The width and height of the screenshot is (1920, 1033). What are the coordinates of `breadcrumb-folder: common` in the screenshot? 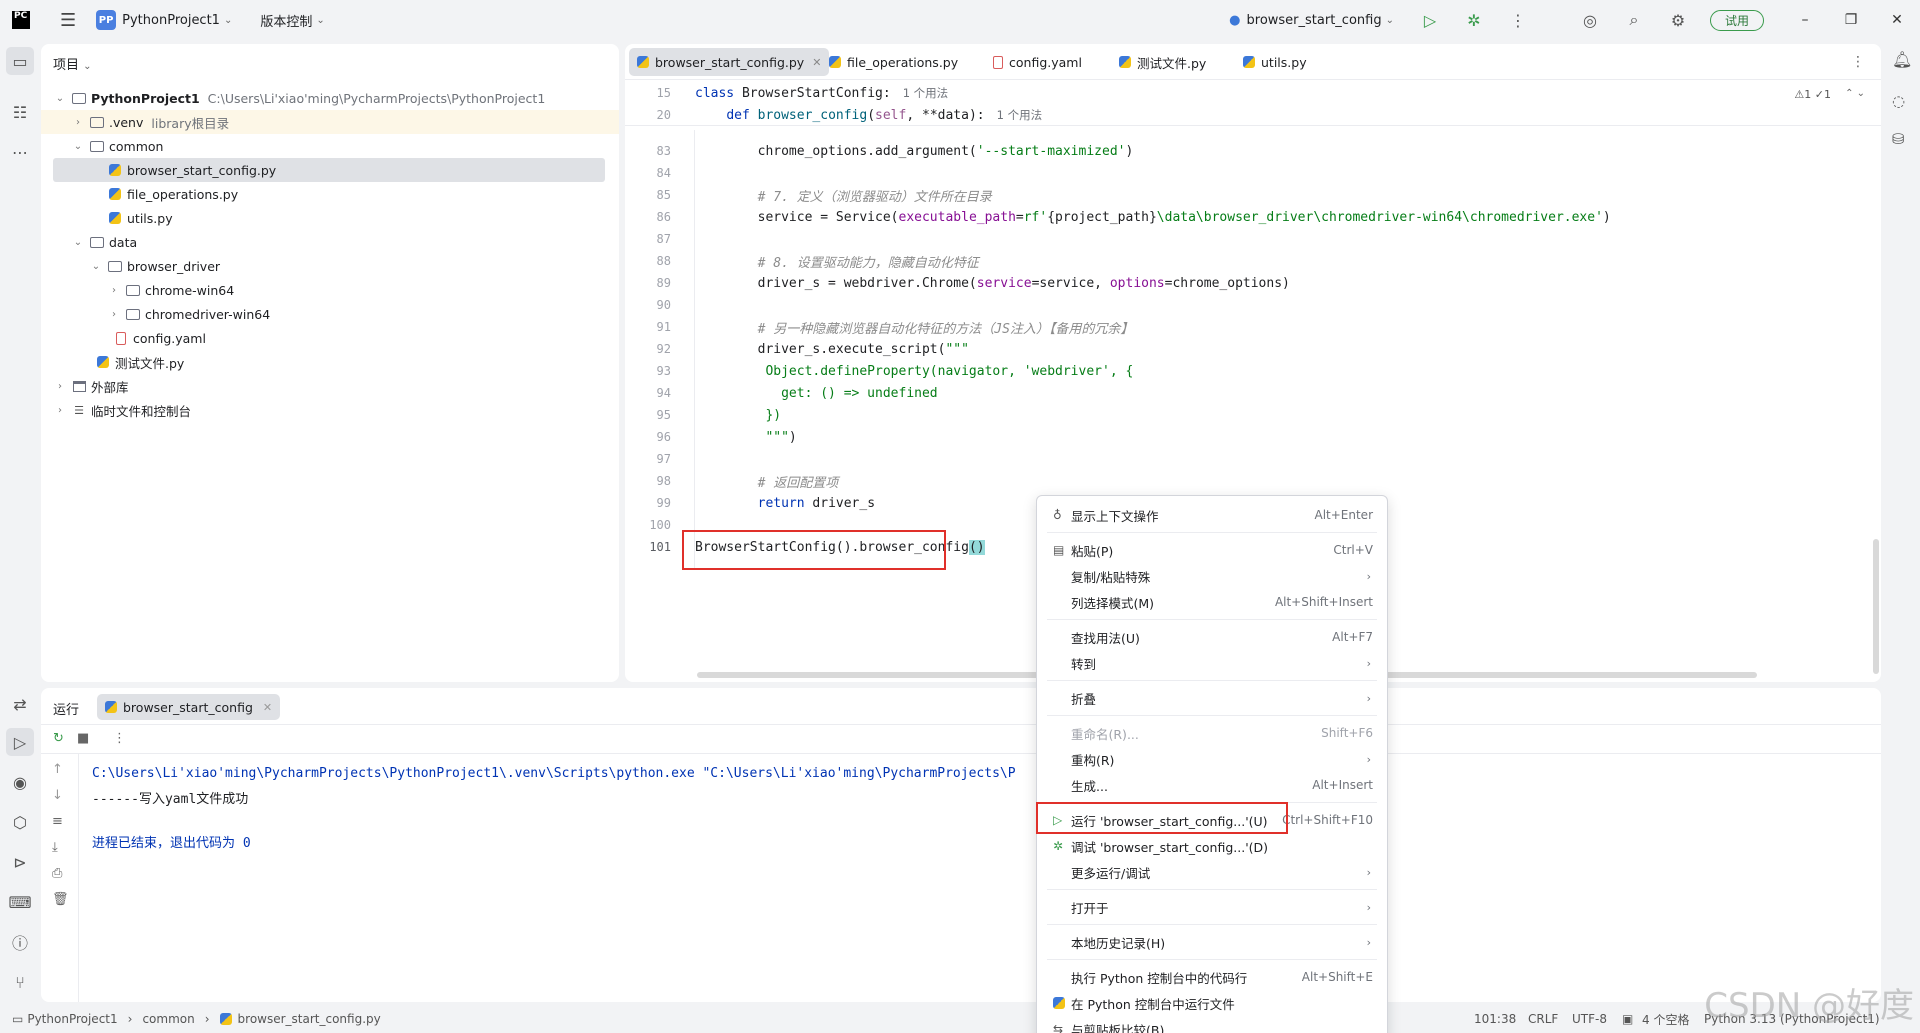 It's located at (168, 1019).